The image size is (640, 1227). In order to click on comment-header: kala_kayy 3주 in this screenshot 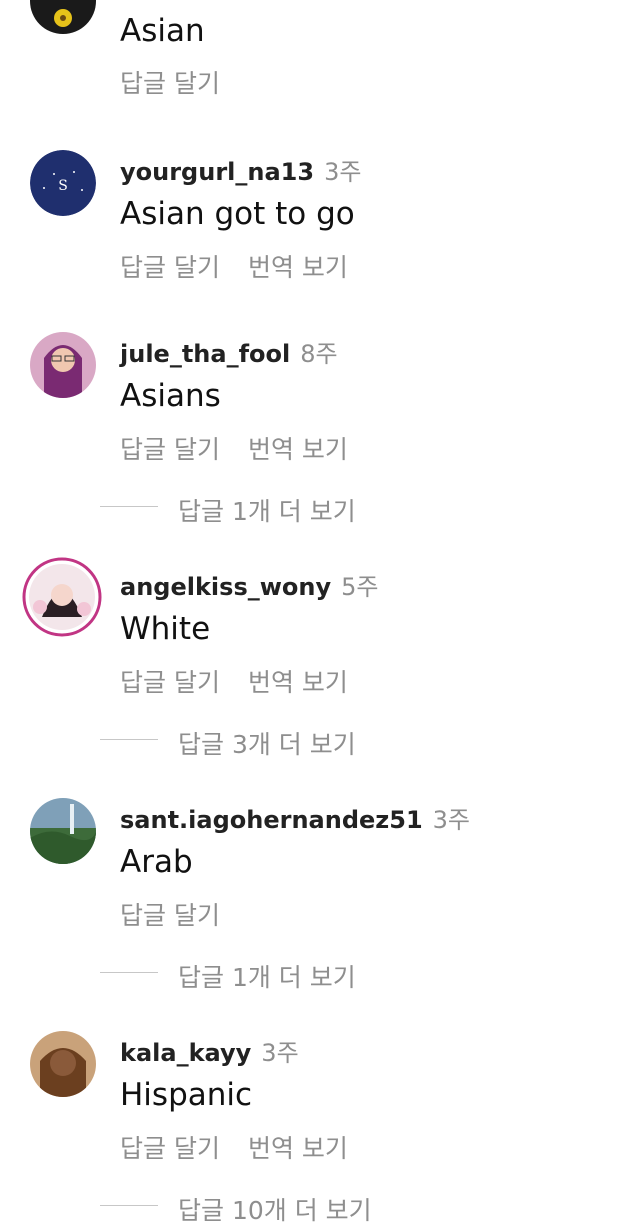, I will do `click(209, 1050)`.